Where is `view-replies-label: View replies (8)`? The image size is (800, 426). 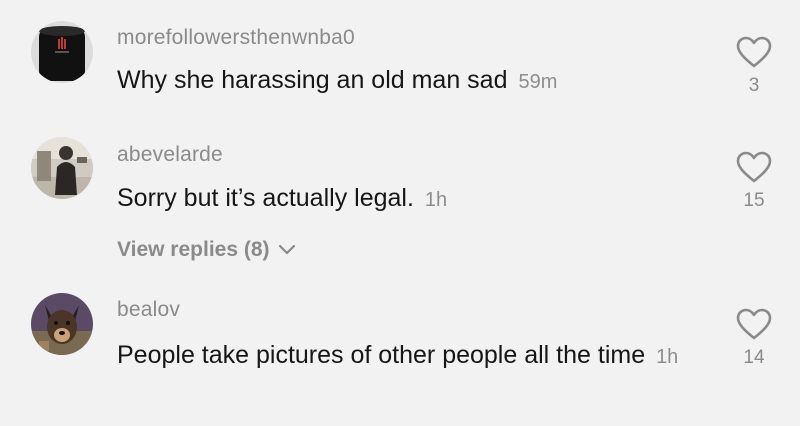
view-replies-label: View replies (8) is located at coordinates (193, 249).